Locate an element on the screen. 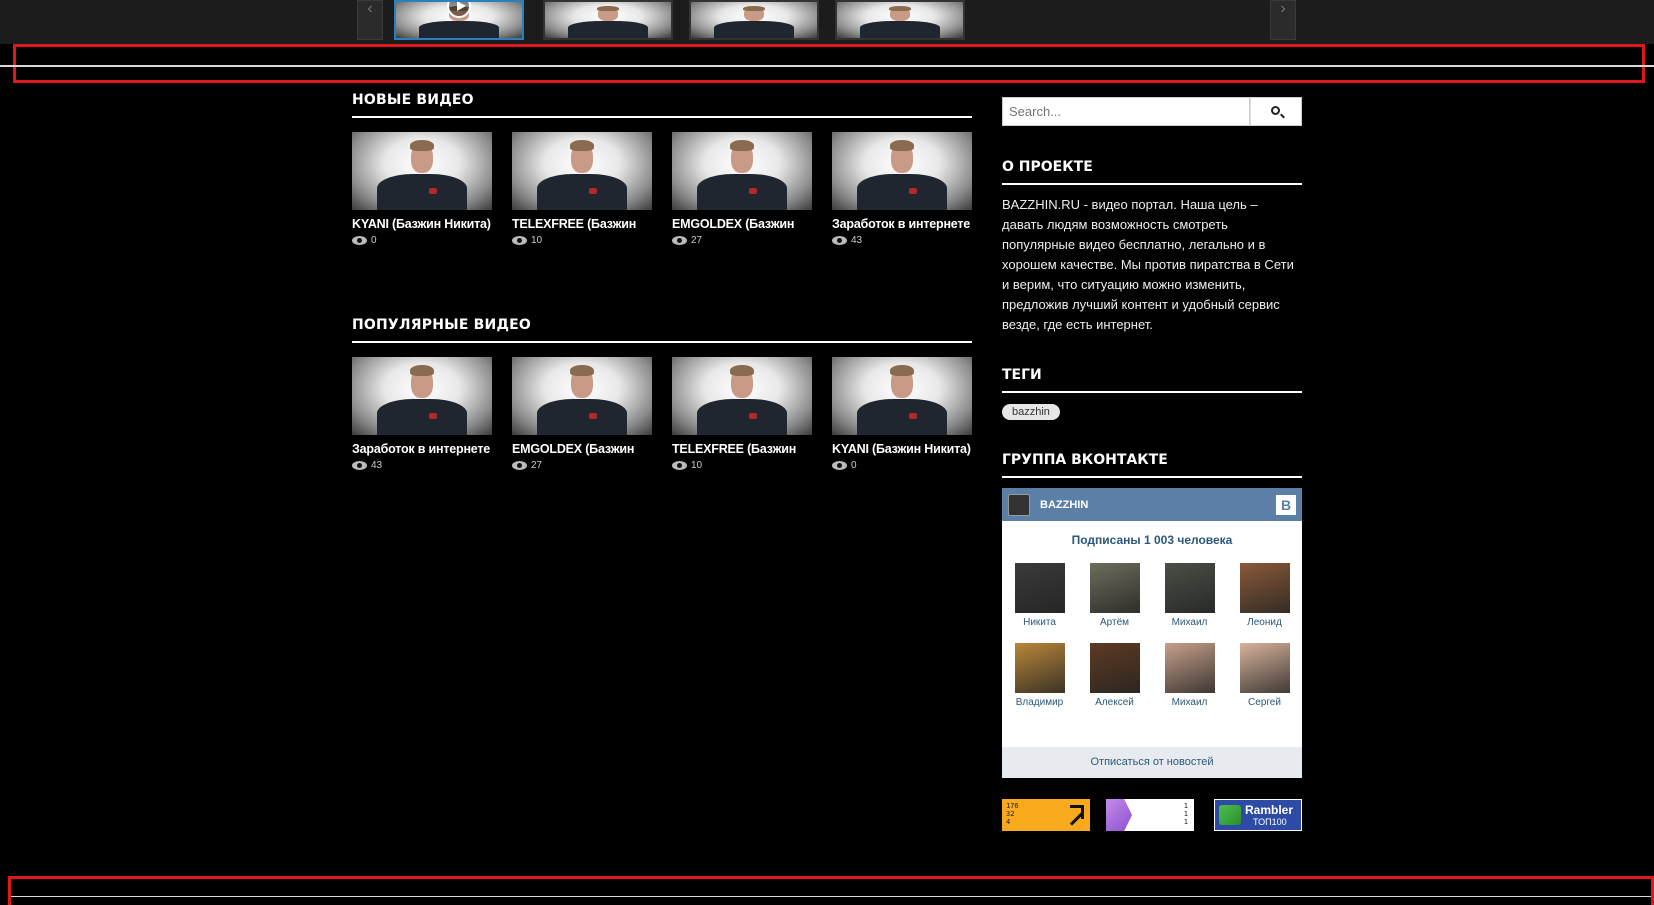 This screenshot has width=1654, height=905. tag-list: bazzhin is located at coordinates (1152, 406).